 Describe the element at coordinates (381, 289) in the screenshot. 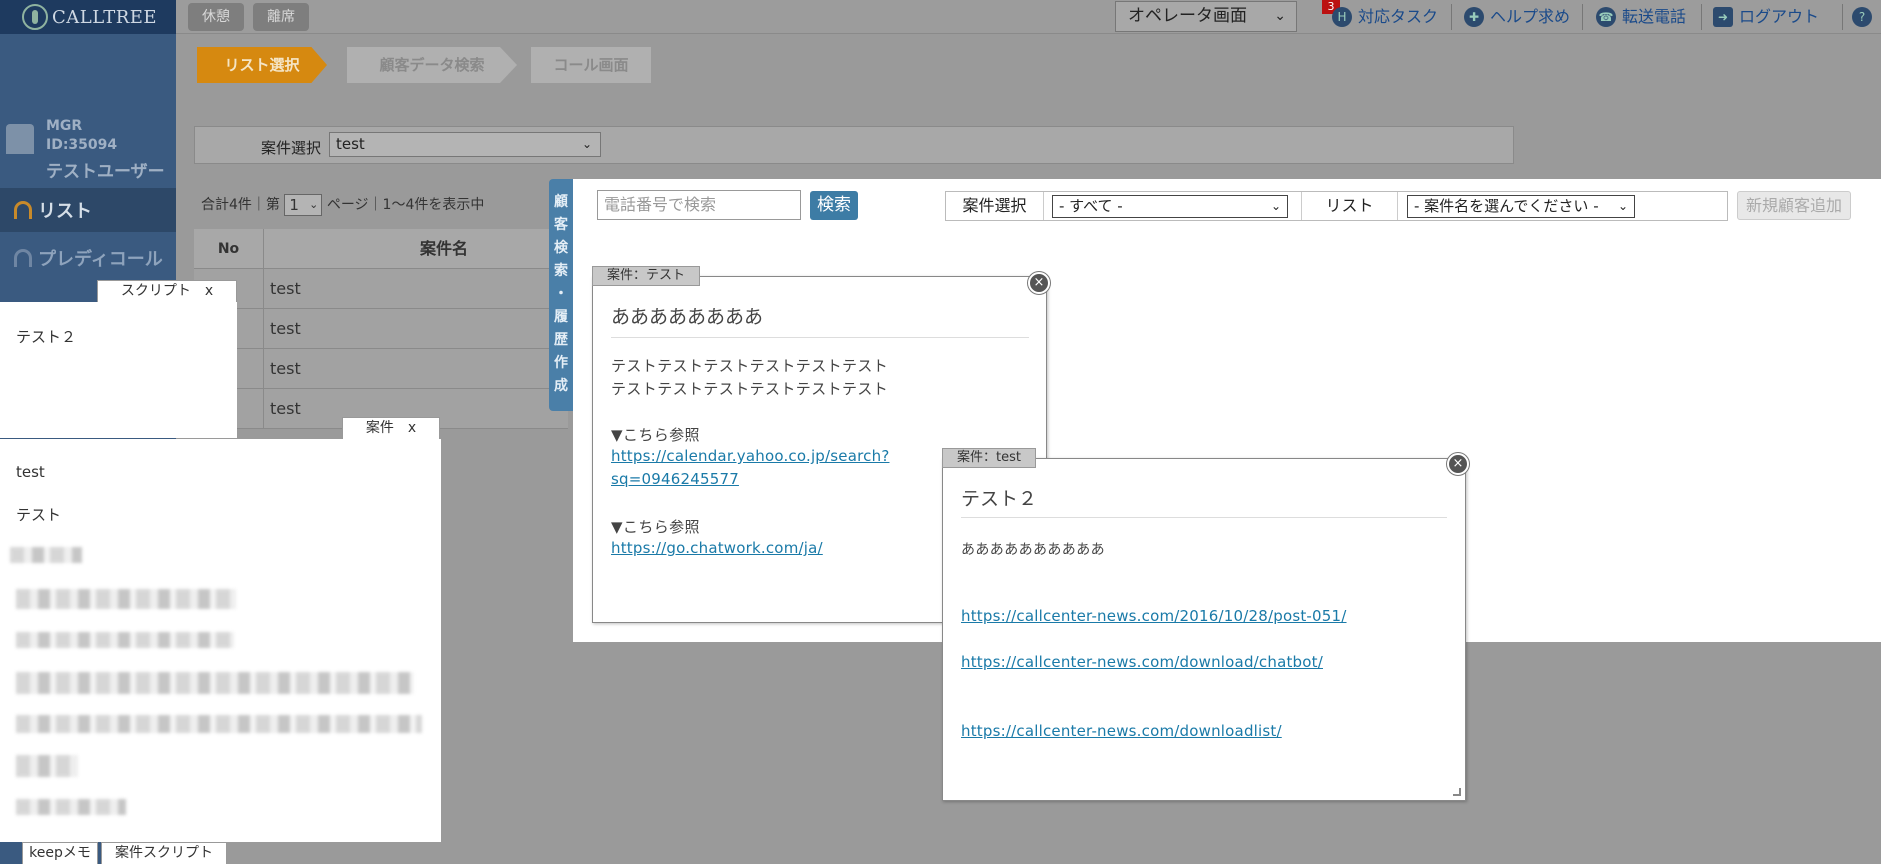

I see `table-row: 1 test` at that location.